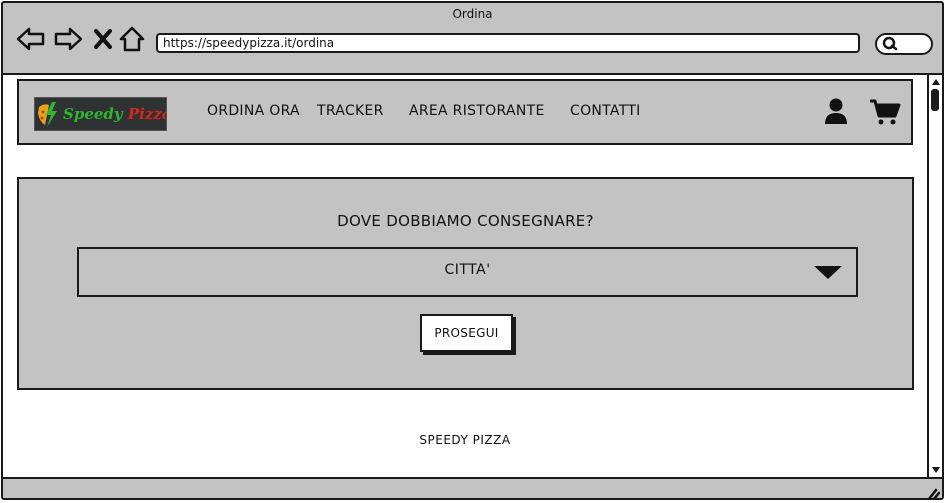 The height and width of the screenshot is (503, 947). What do you see at coordinates (146, 114) in the screenshot?
I see `logo-text-accent: Pizza` at bounding box center [146, 114].